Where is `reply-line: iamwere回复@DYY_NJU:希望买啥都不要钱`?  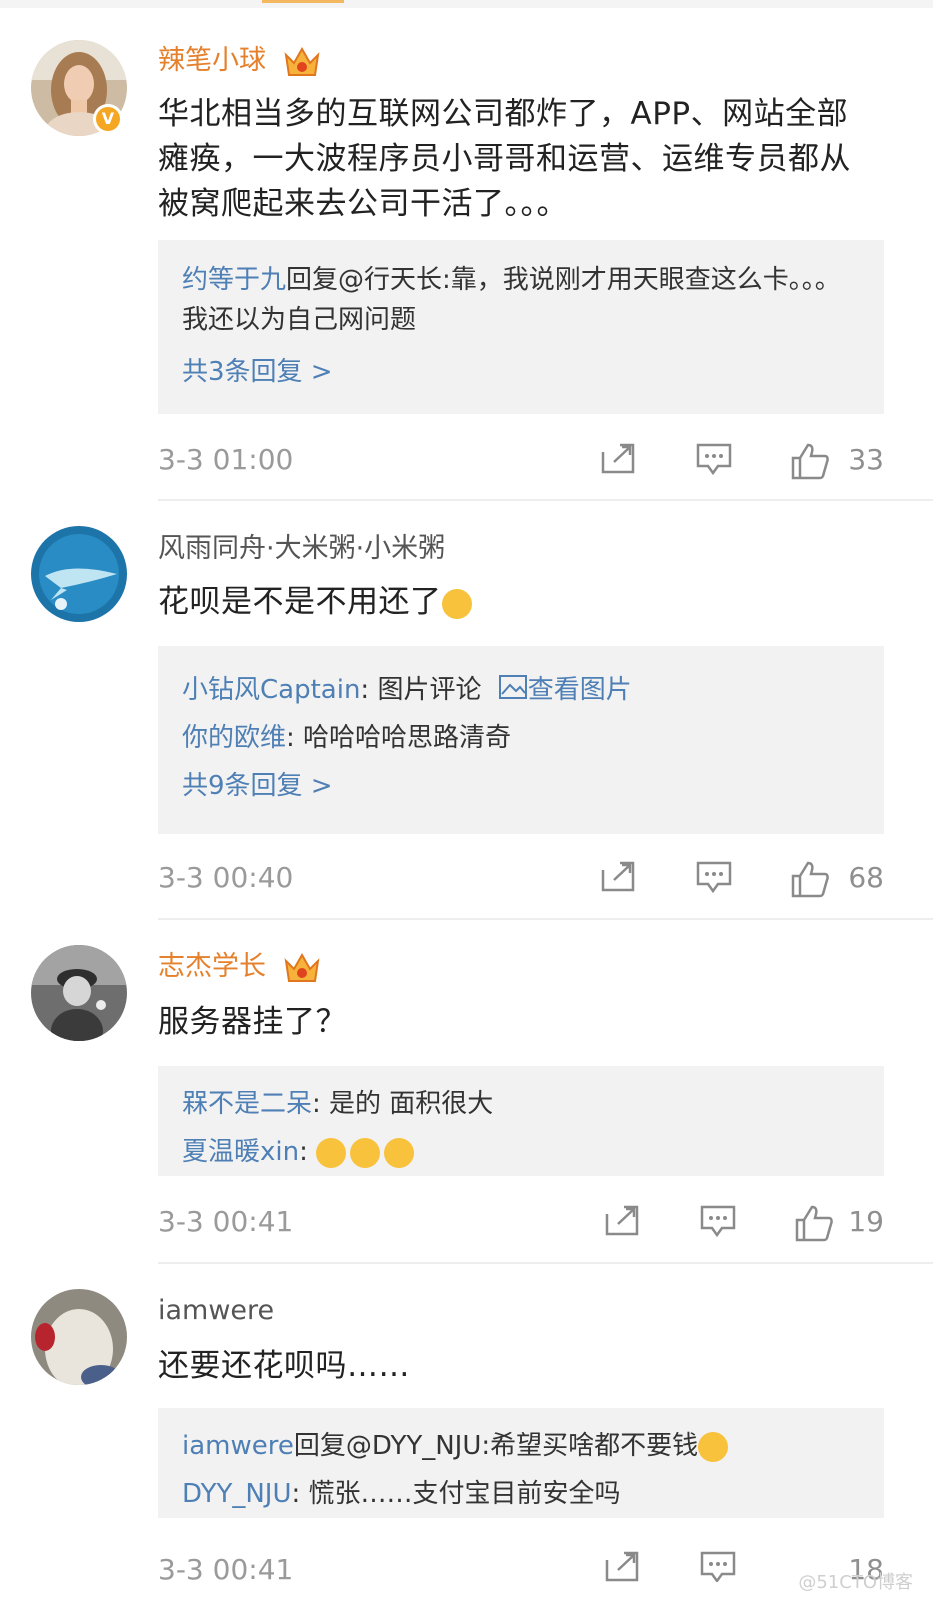
reply-line: iamwere回复@DYY_NJU:希望买啥都不要钱 is located at coordinates (521, 1446).